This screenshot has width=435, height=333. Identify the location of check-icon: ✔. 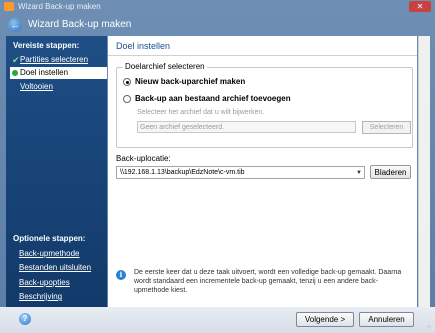
(16, 60).